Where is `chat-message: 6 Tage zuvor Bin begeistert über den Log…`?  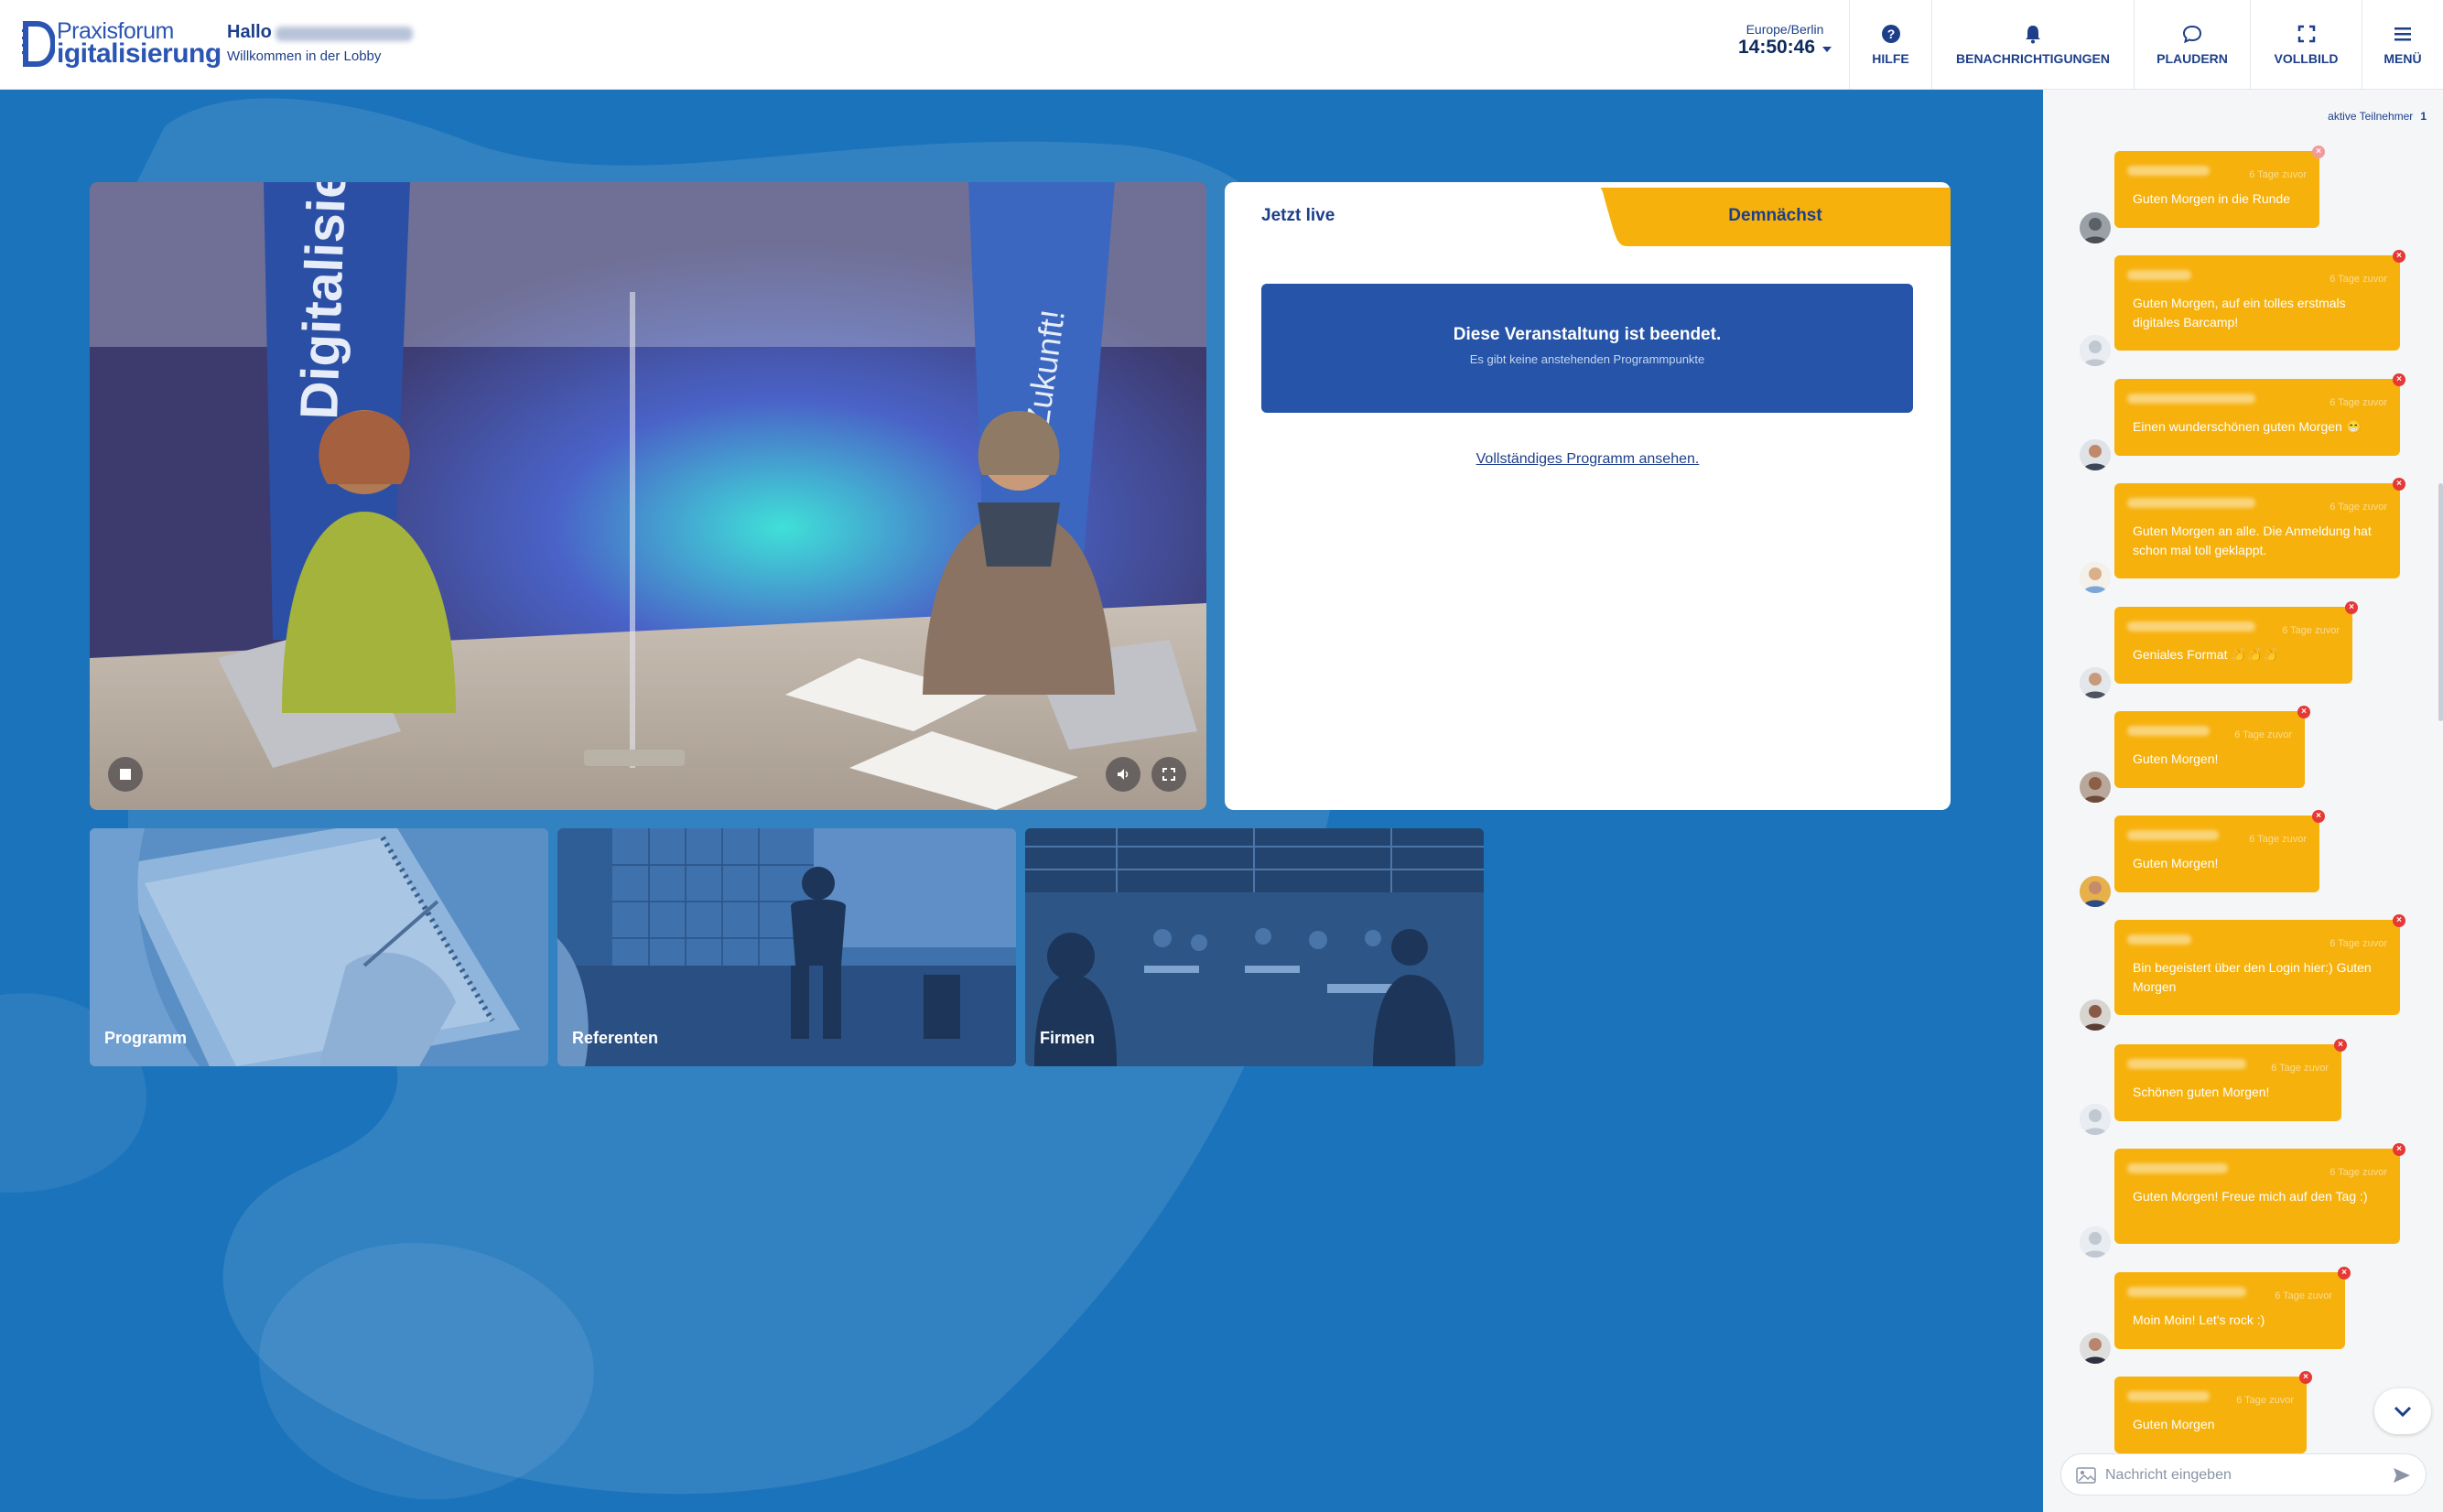 chat-message: 6 Tage zuvor Bin begeistert über den Log… is located at coordinates (2259, 964).